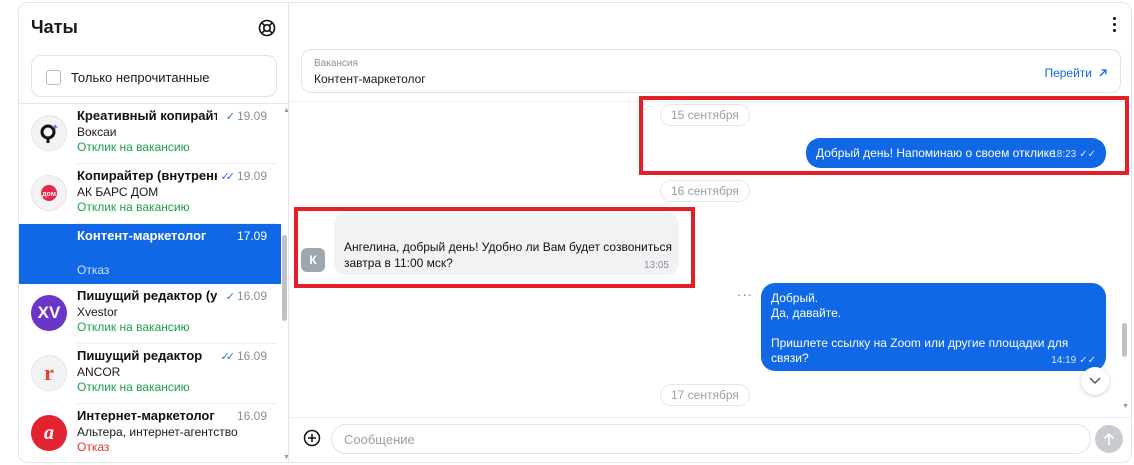 This screenshot has width=1134, height=465. I want to click on chat-company: Xvestor, so click(97, 312).